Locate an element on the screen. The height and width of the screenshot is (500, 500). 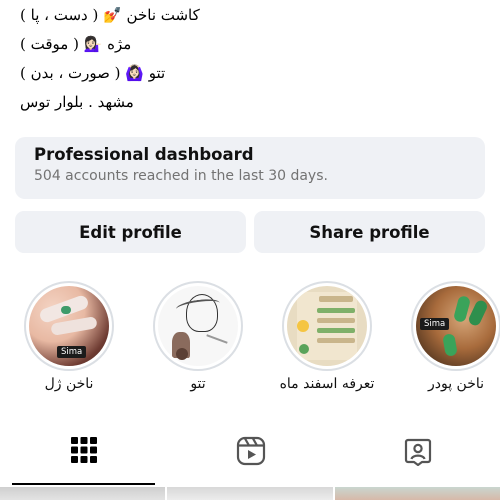
tab-reels is located at coordinates (250, 452).